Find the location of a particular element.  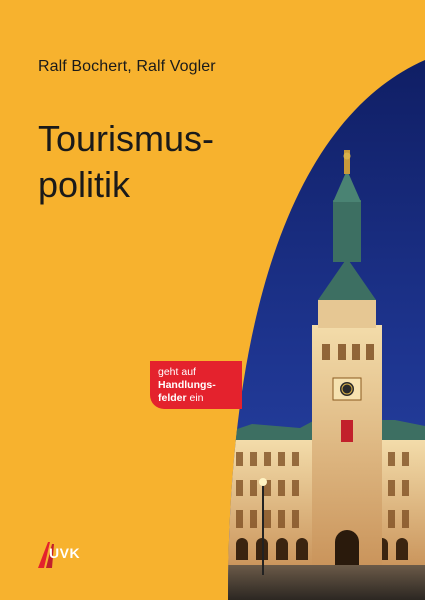

badge-line-1: geht auf is located at coordinates (177, 372).